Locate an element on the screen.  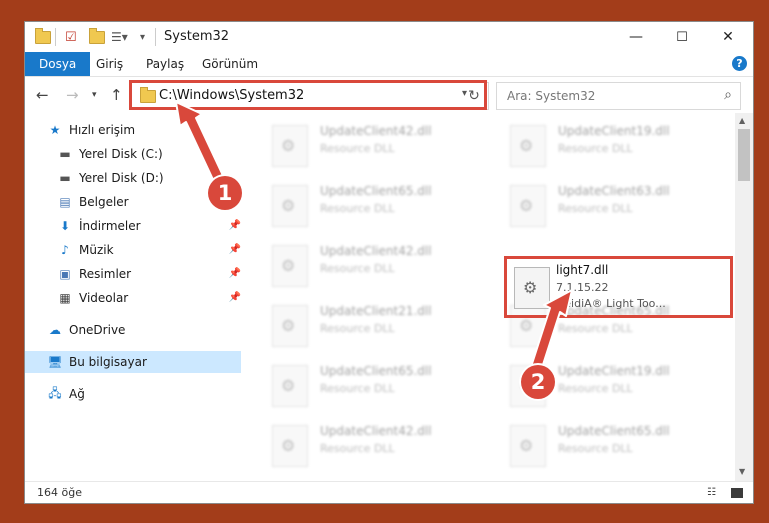
videos-icon: ▦ is located at coordinates (65, 298).